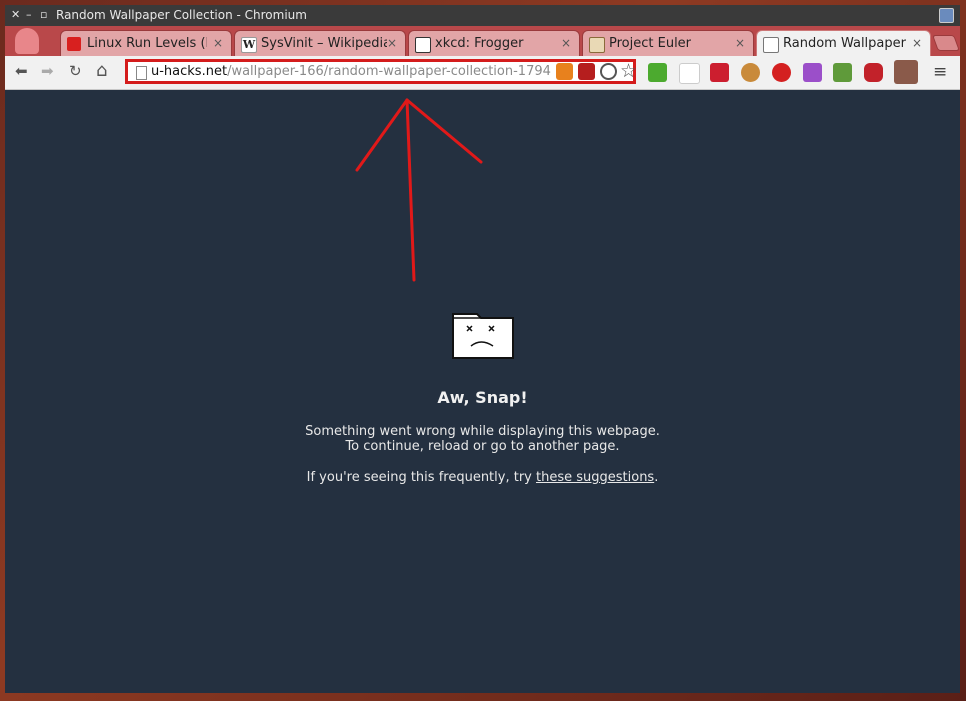 This screenshot has width=966, height=701. I want to click on minimize-window-icon: –, so click(29, 14).